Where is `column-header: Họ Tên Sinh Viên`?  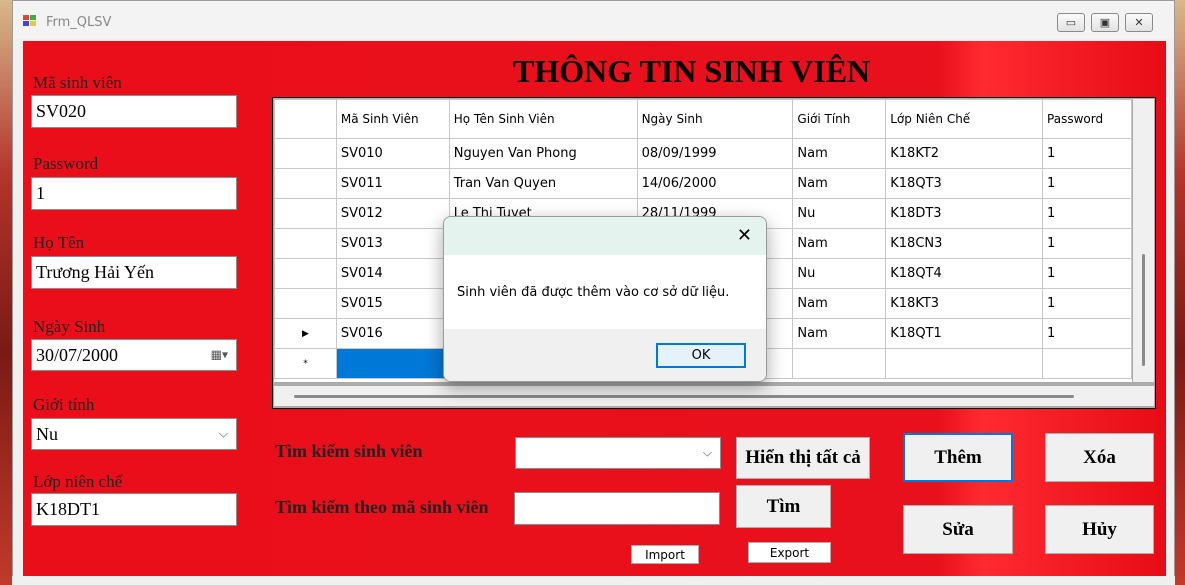 column-header: Họ Tên Sinh Viên is located at coordinates (543, 119).